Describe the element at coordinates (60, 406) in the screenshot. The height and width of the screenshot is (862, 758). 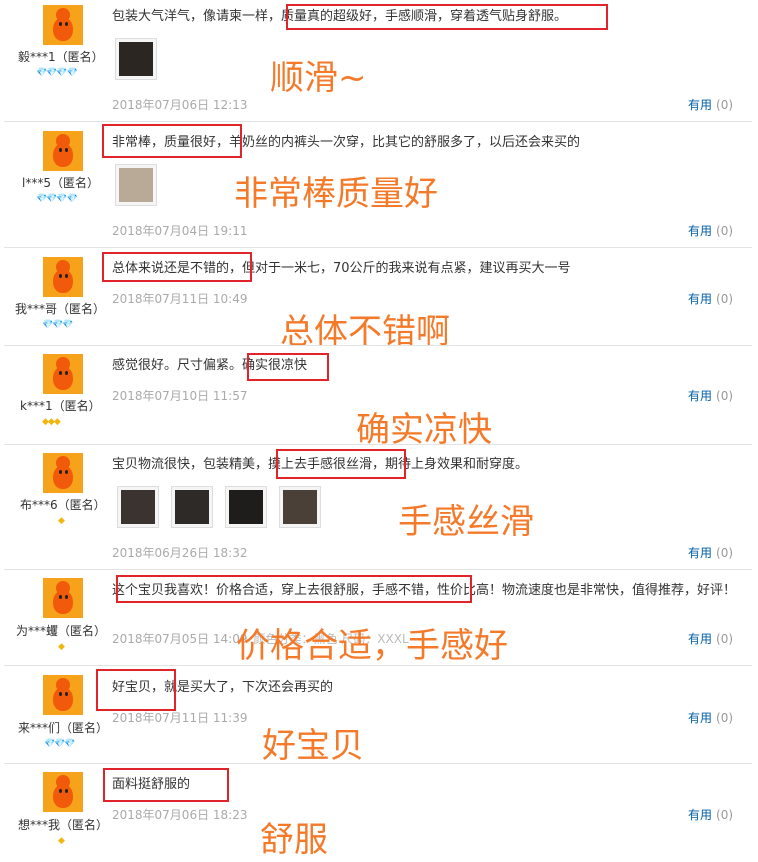
I see `reviewer-name: k***1（匿名）` at that location.